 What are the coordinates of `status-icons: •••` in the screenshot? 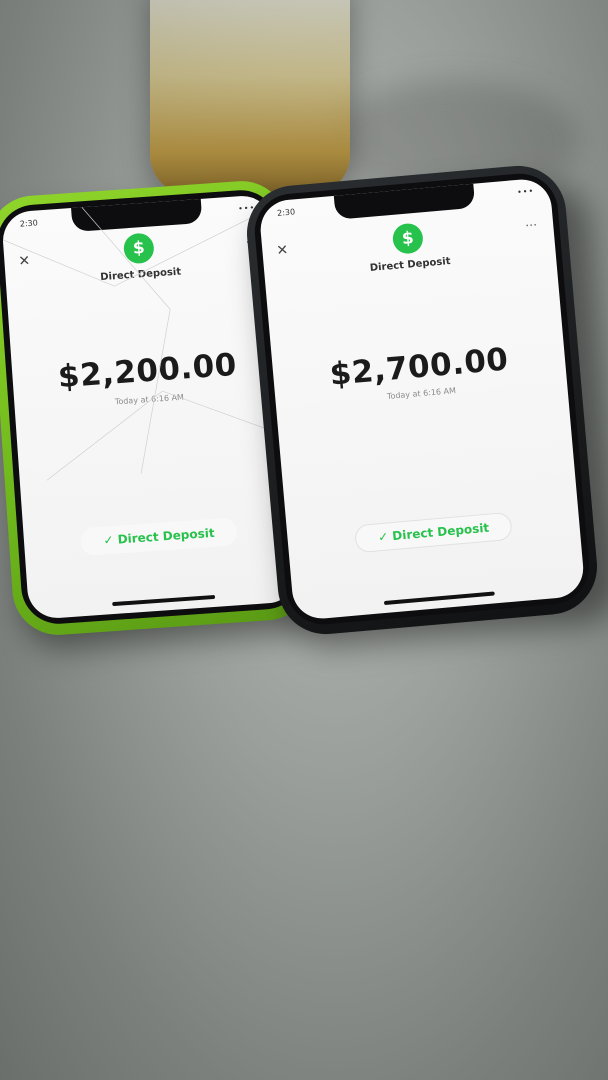 It's located at (525, 191).